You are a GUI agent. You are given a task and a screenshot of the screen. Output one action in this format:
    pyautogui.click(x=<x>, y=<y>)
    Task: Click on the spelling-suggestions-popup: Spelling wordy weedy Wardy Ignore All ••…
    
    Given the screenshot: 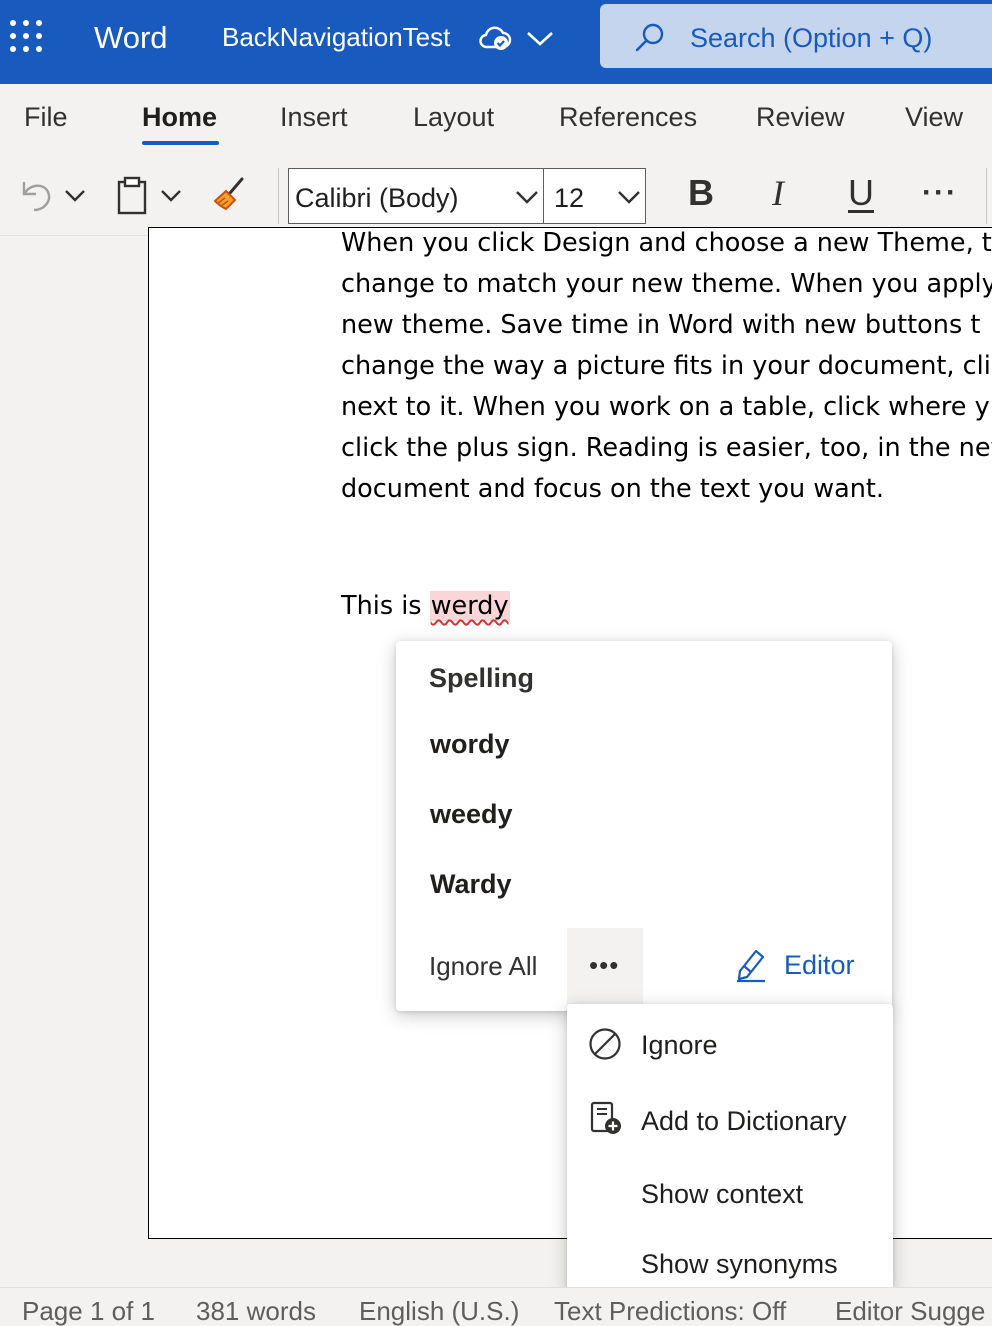 What is the action you would take?
    pyautogui.click(x=644, y=826)
    